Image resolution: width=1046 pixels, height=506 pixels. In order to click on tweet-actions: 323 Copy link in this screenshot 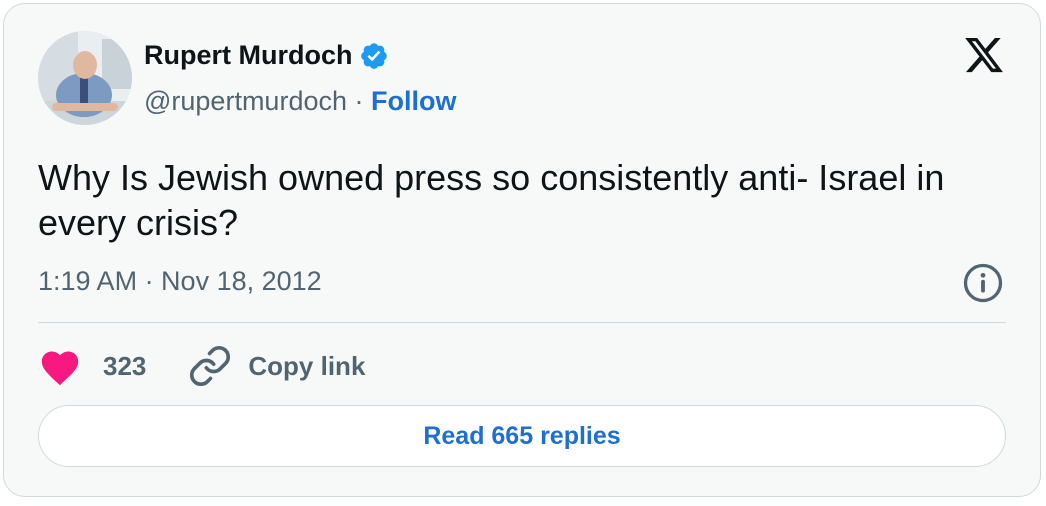, I will do `click(201, 366)`.